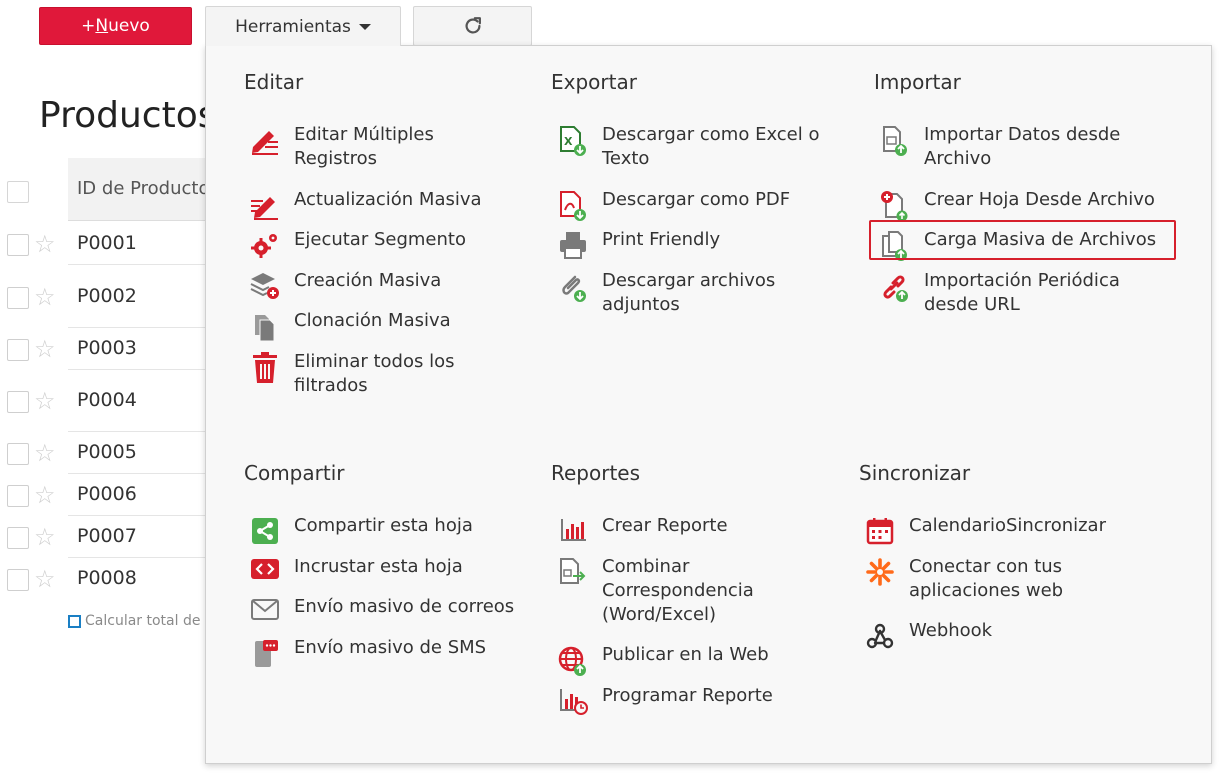  I want to click on menu-item-conectar-aplicaciones: Conectar con tus aplicaciones web, so click(978, 579).